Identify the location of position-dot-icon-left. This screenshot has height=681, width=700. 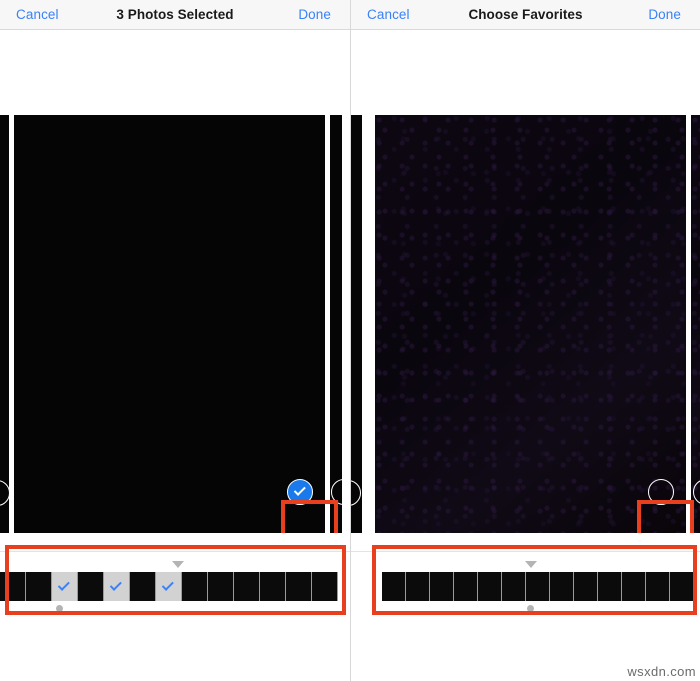
(59, 608).